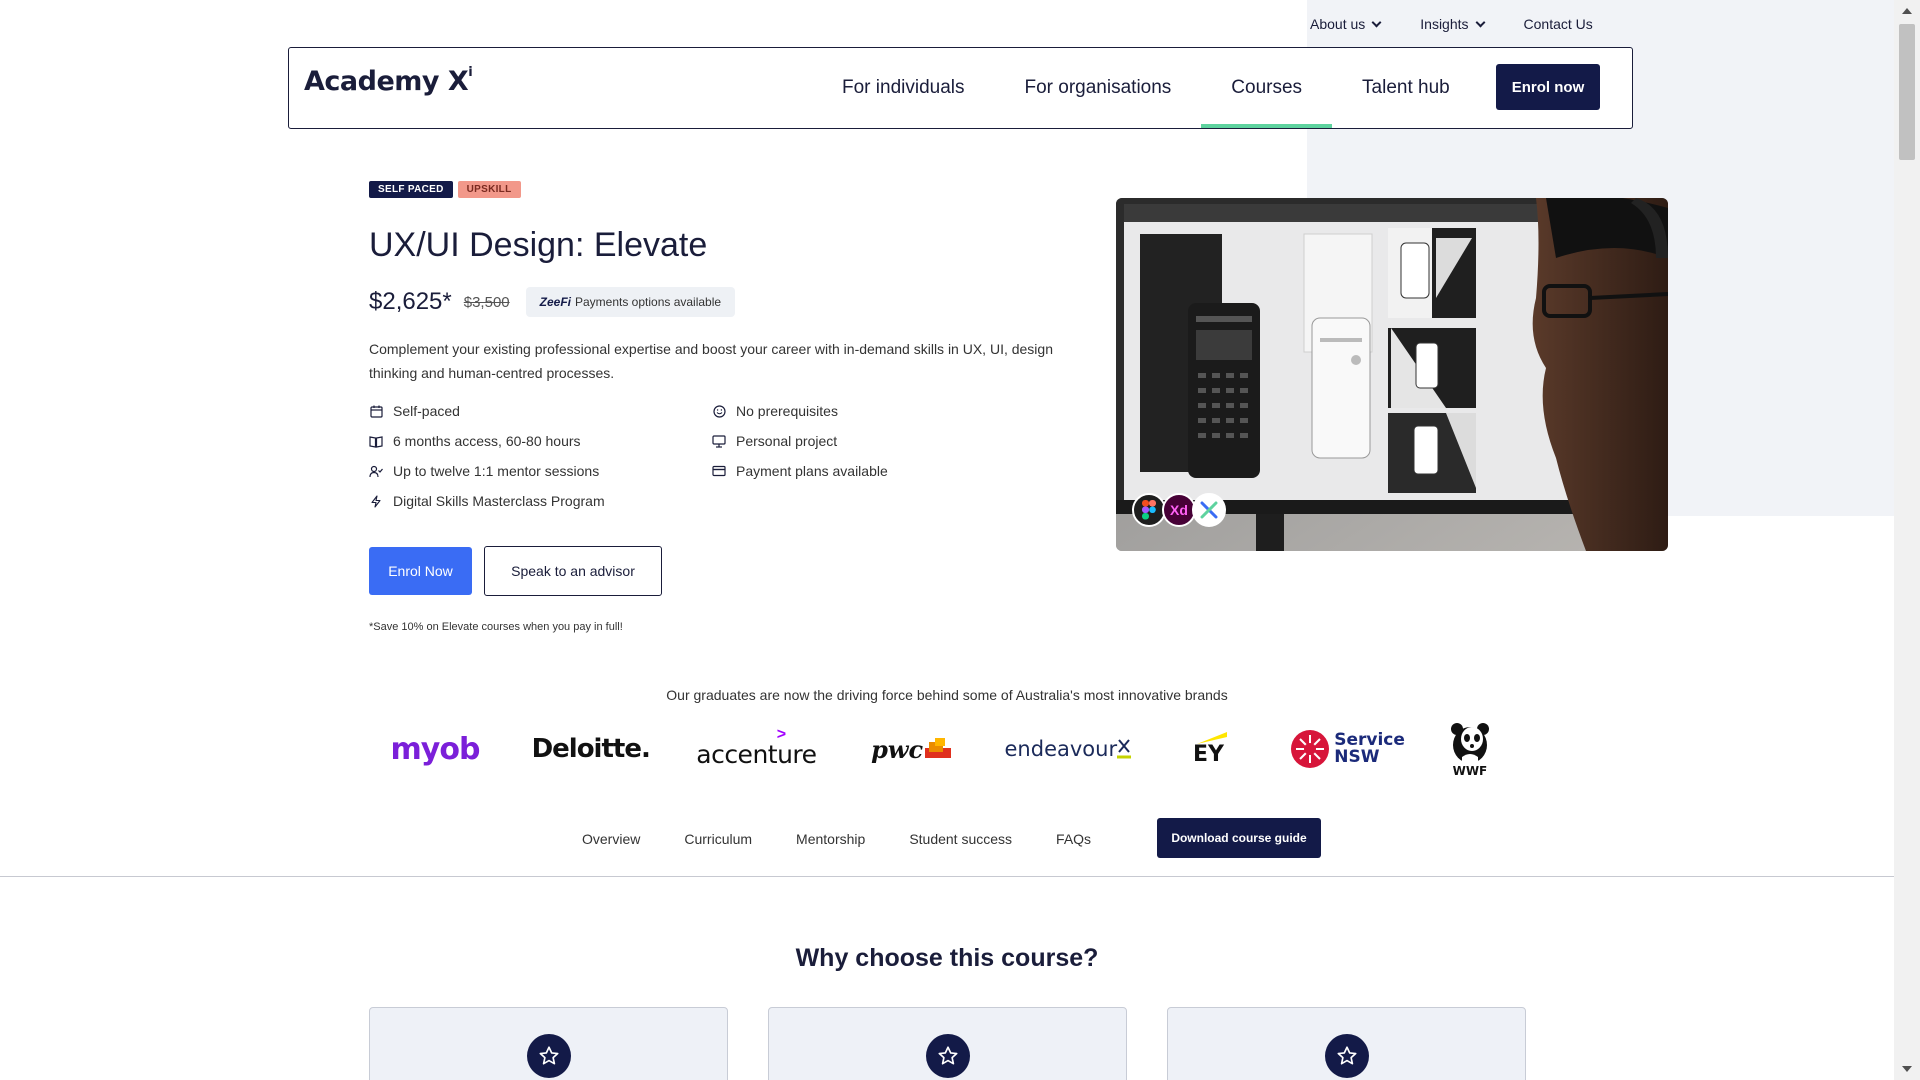  I want to click on utility-nav-contact: Contact Us, so click(1558, 24).